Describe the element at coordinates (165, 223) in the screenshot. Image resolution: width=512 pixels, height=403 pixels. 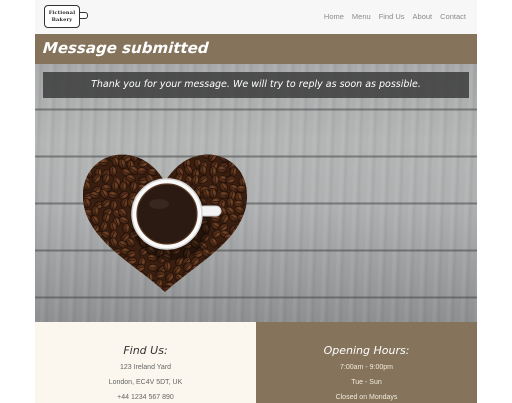
I see `coffee-heart-image` at that location.